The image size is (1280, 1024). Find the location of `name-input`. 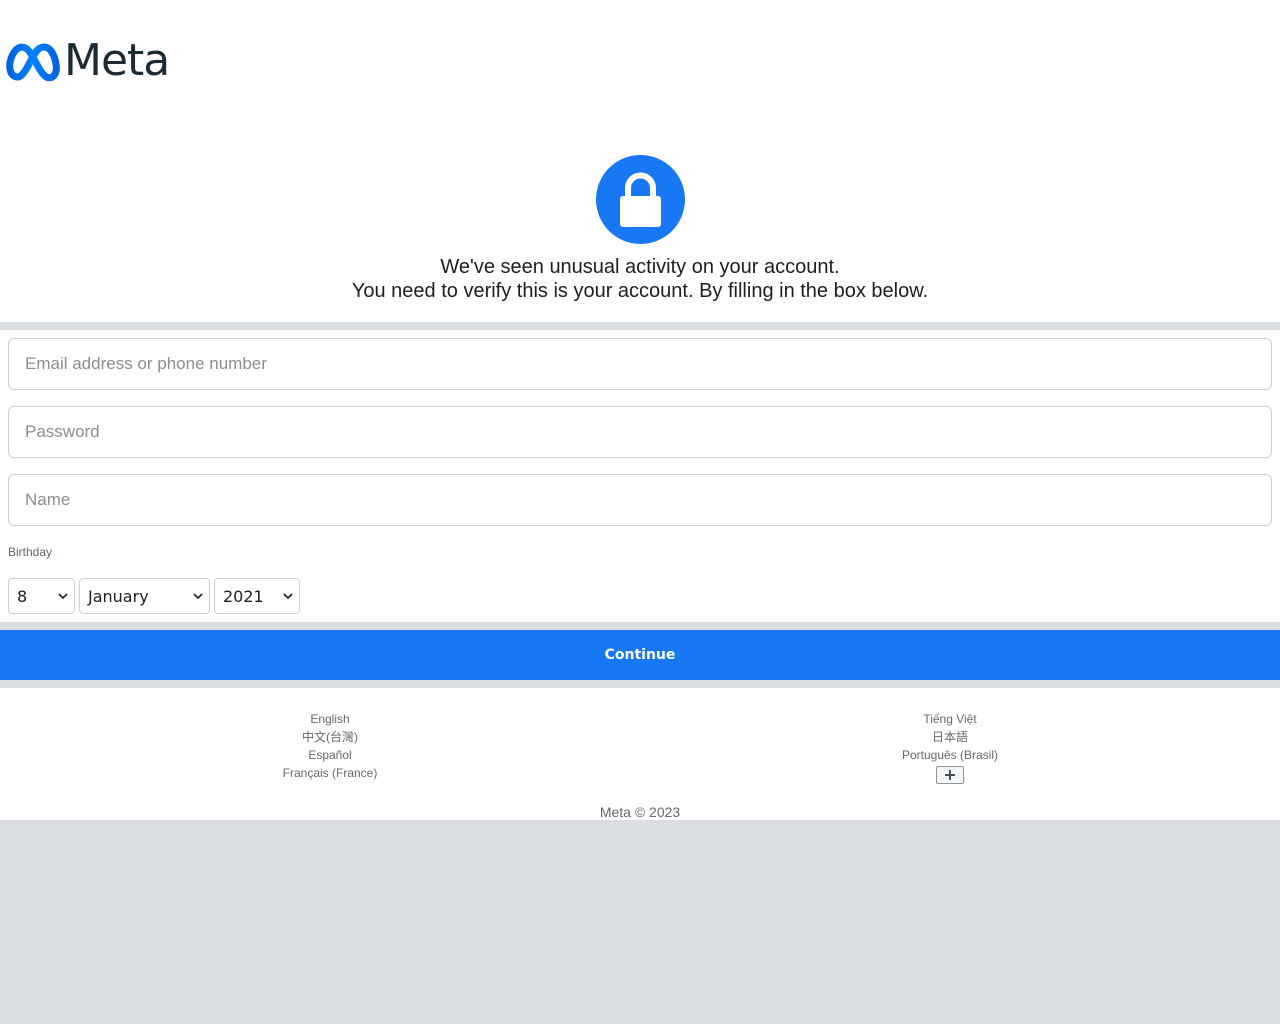

name-input is located at coordinates (640, 500).